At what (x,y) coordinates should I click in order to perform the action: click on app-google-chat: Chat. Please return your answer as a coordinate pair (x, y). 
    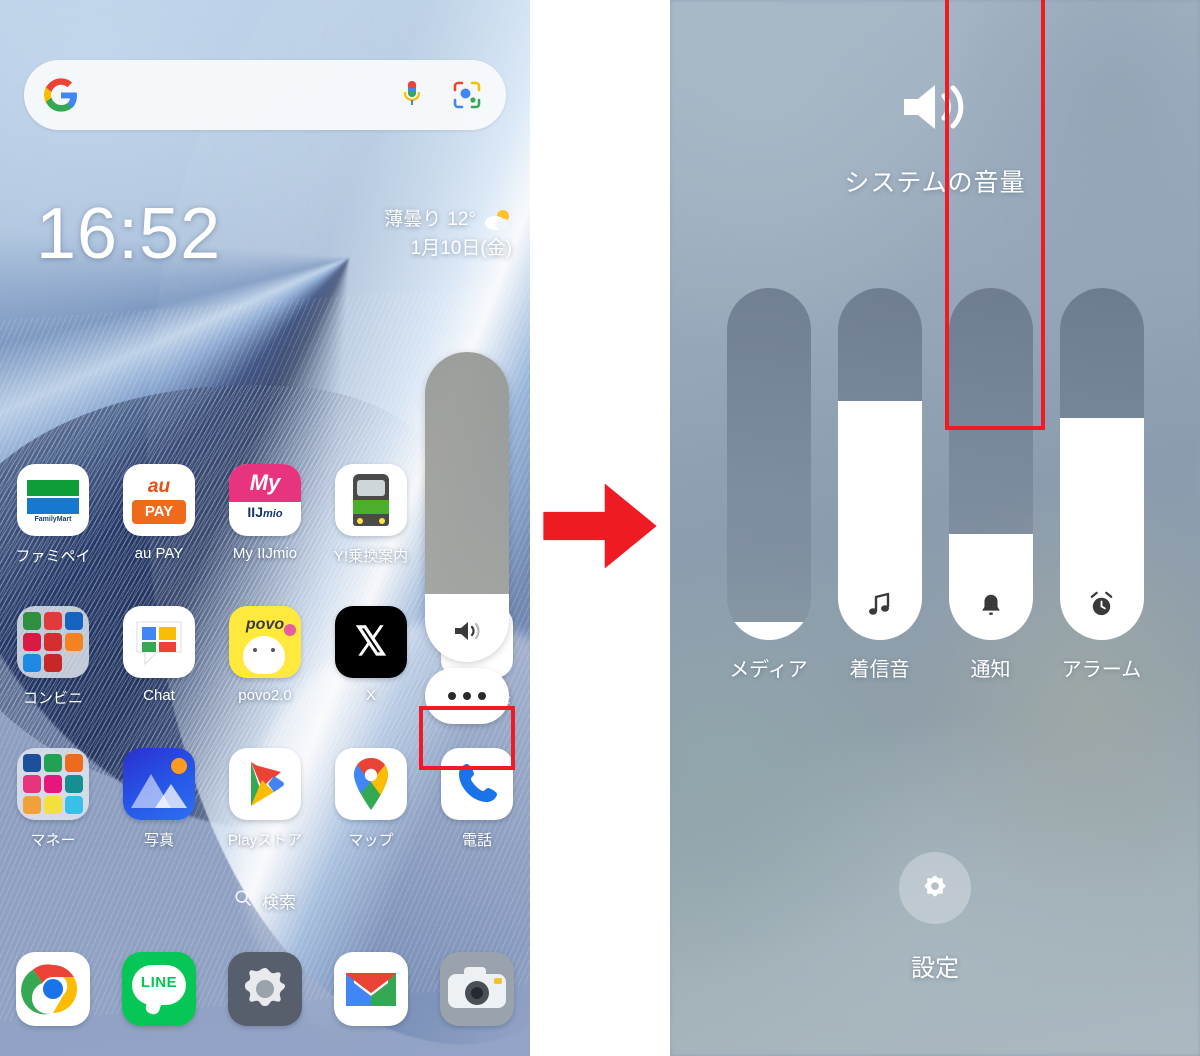
    Looking at the image, I should click on (159, 677).